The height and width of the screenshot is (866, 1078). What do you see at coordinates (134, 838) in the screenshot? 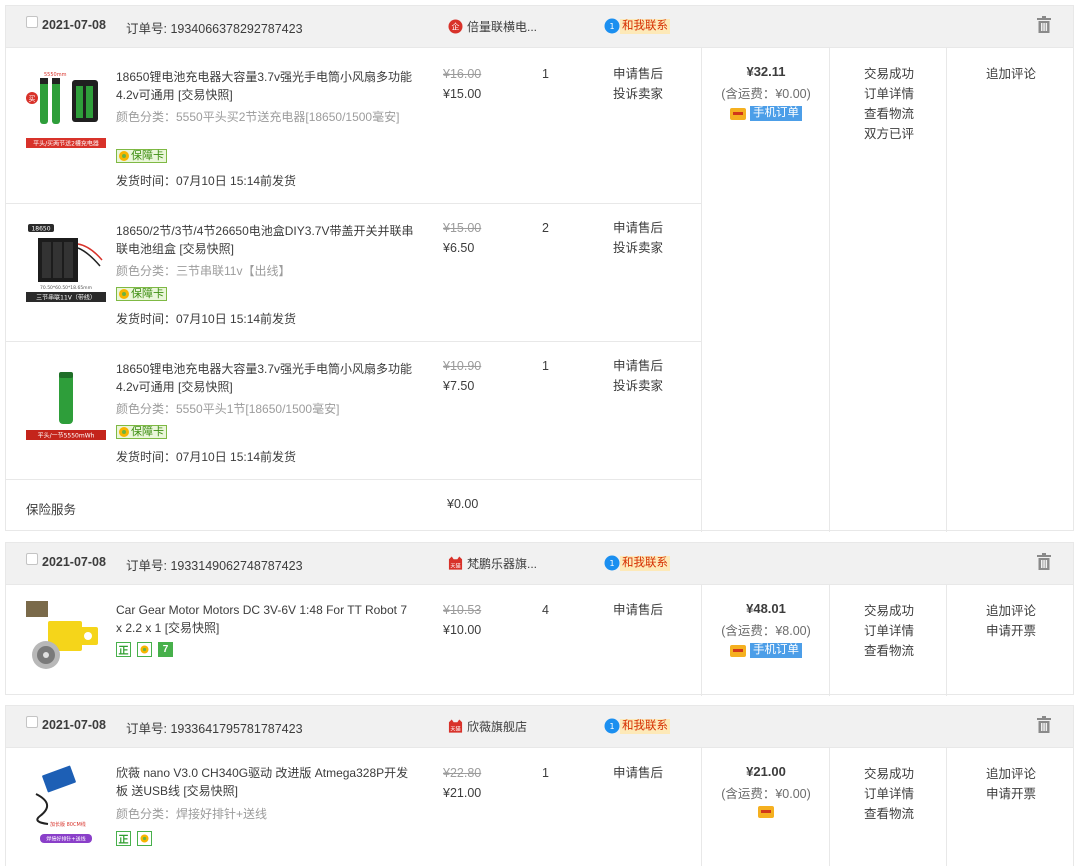
I see `badge-row: 正` at bounding box center [134, 838].